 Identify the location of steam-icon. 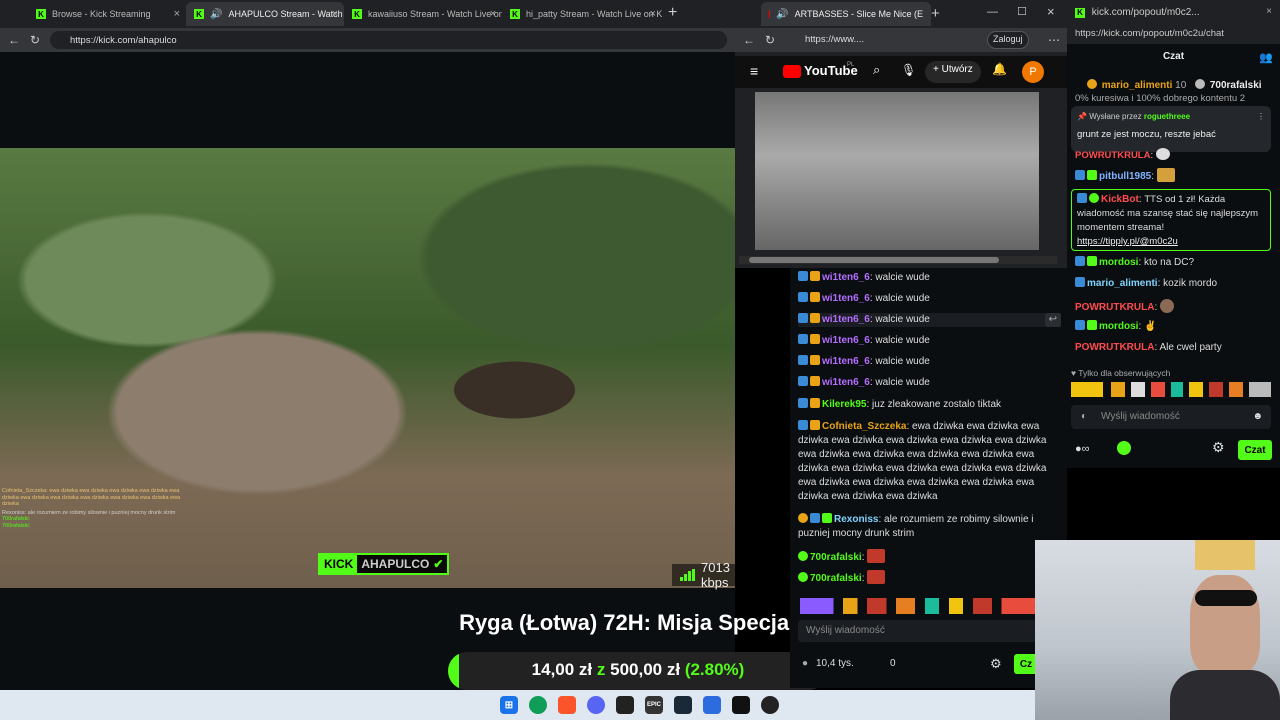
(683, 705).